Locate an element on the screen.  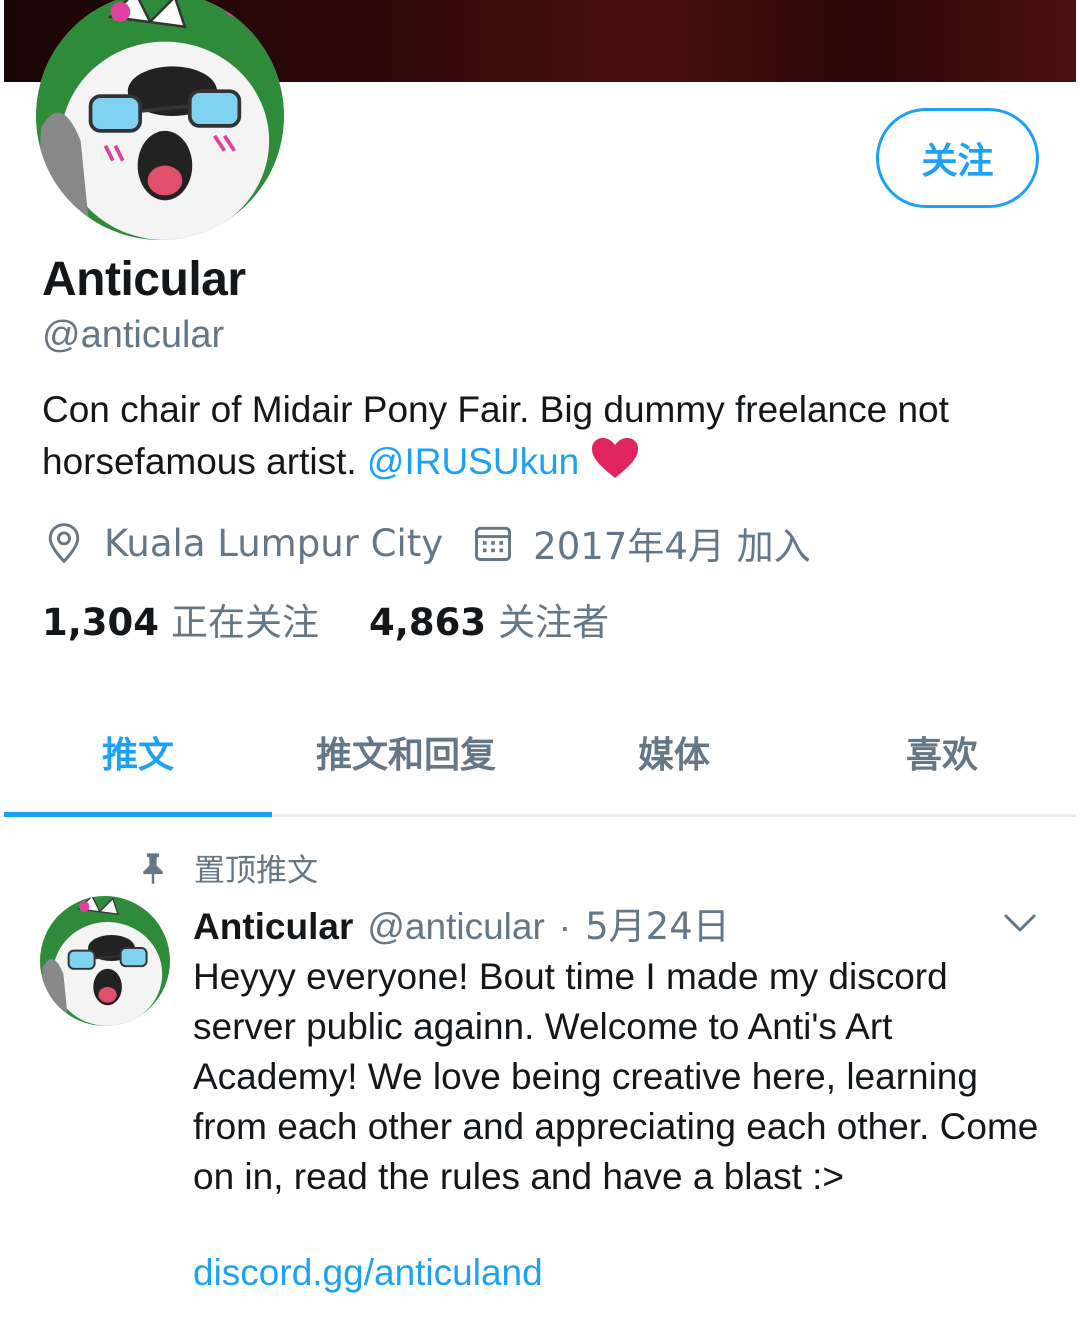
red-heart-icon is located at coordinates (614, 458).